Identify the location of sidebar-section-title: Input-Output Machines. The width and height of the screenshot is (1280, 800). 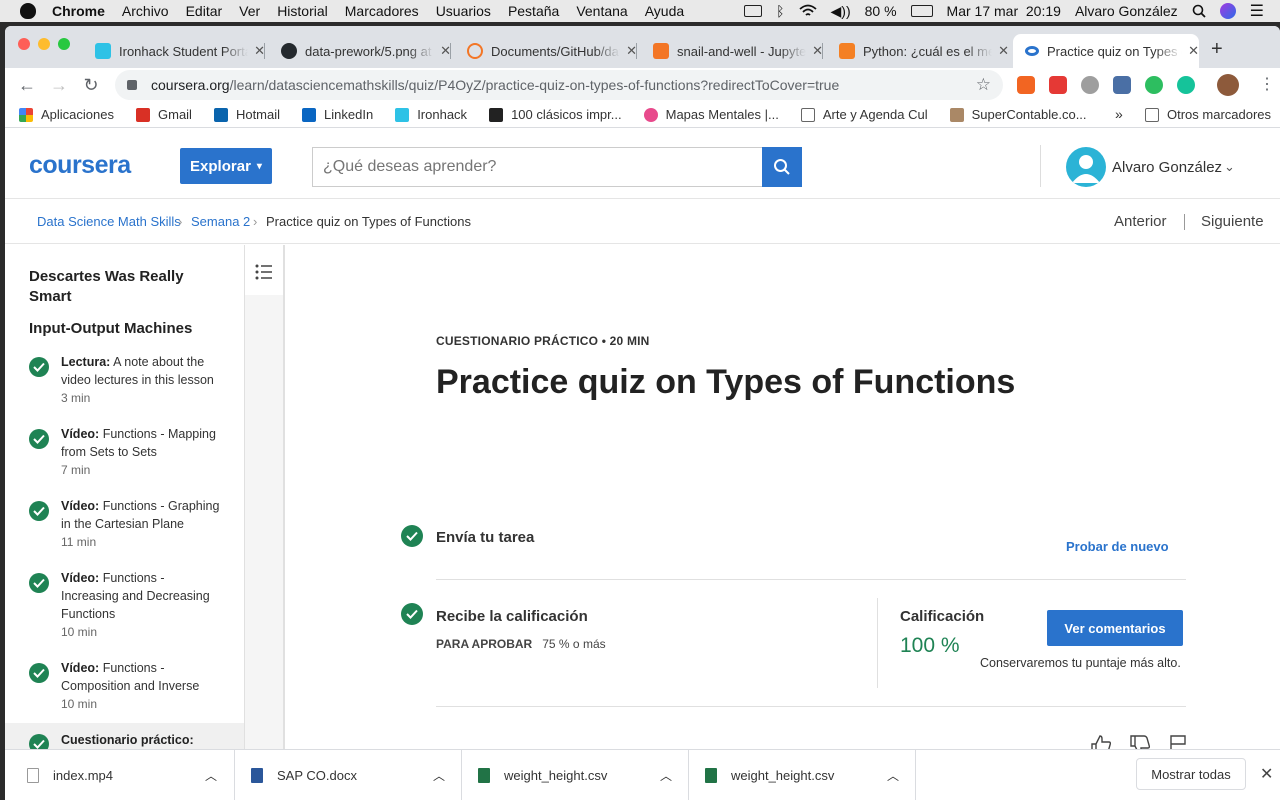
(110, 329).